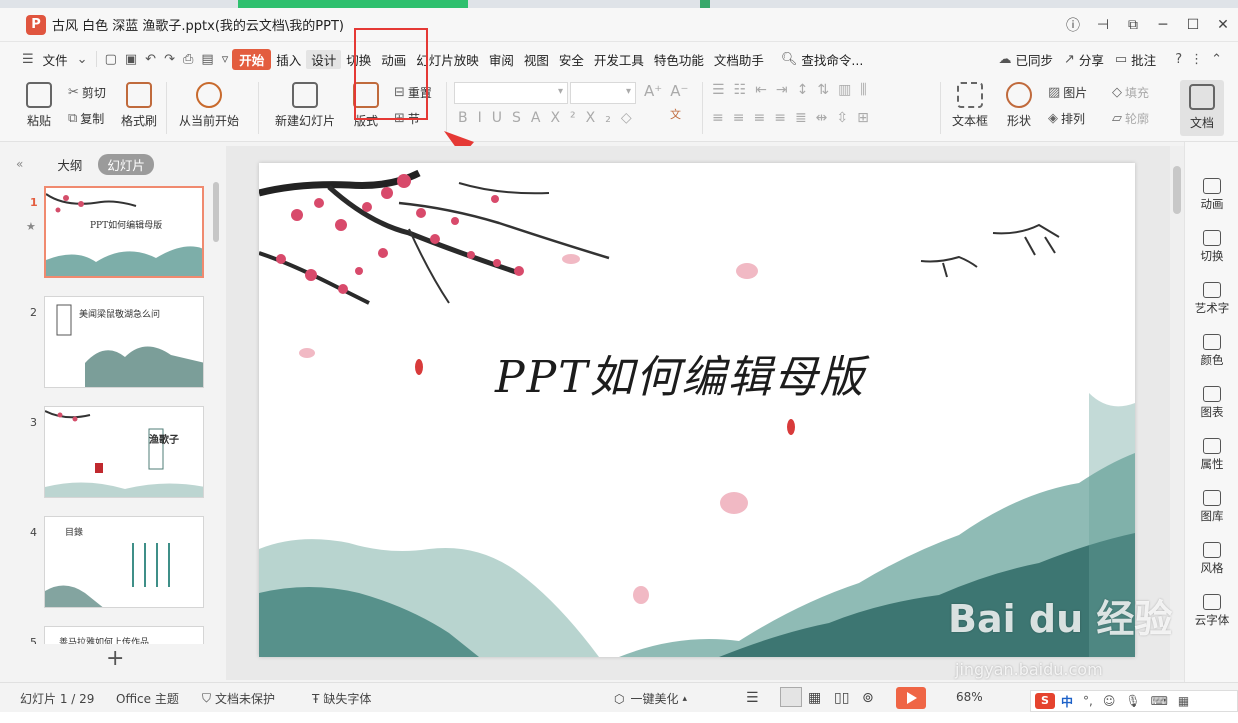 Image resolution: width=1238 pixels, height=723 pixels. What do you see at coordinates (1029, 669) in the screenshot?
I see `watermark-url: jingyan.baidu.com` at bounding box center [1029, 669].